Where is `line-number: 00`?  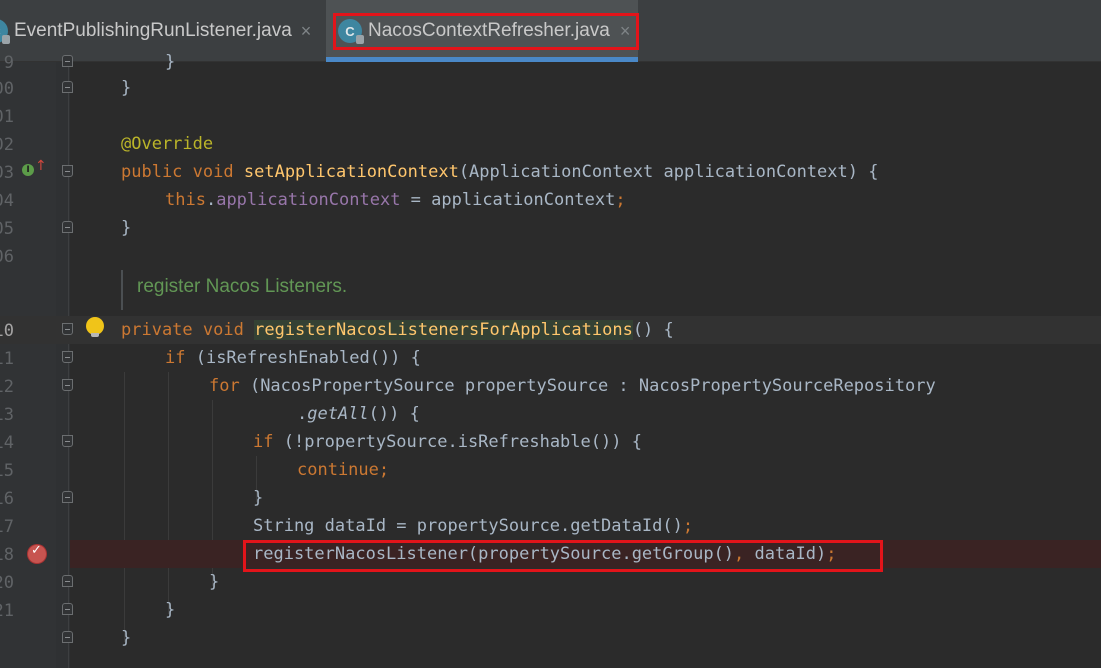
line-number: 00 is located at coordinates (7, 89).